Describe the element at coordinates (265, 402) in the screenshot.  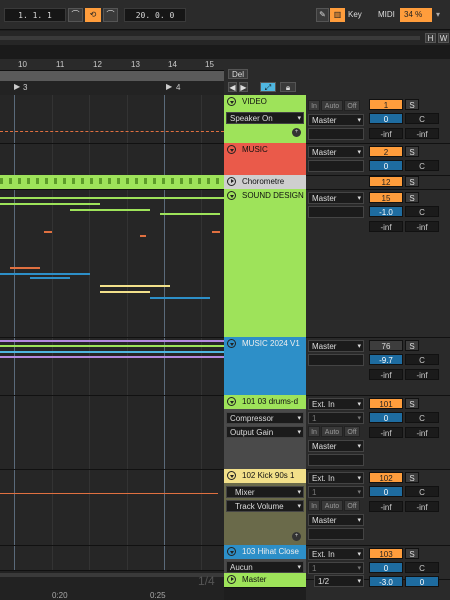
I see `track-name: 101 03 drums-d` at that location.